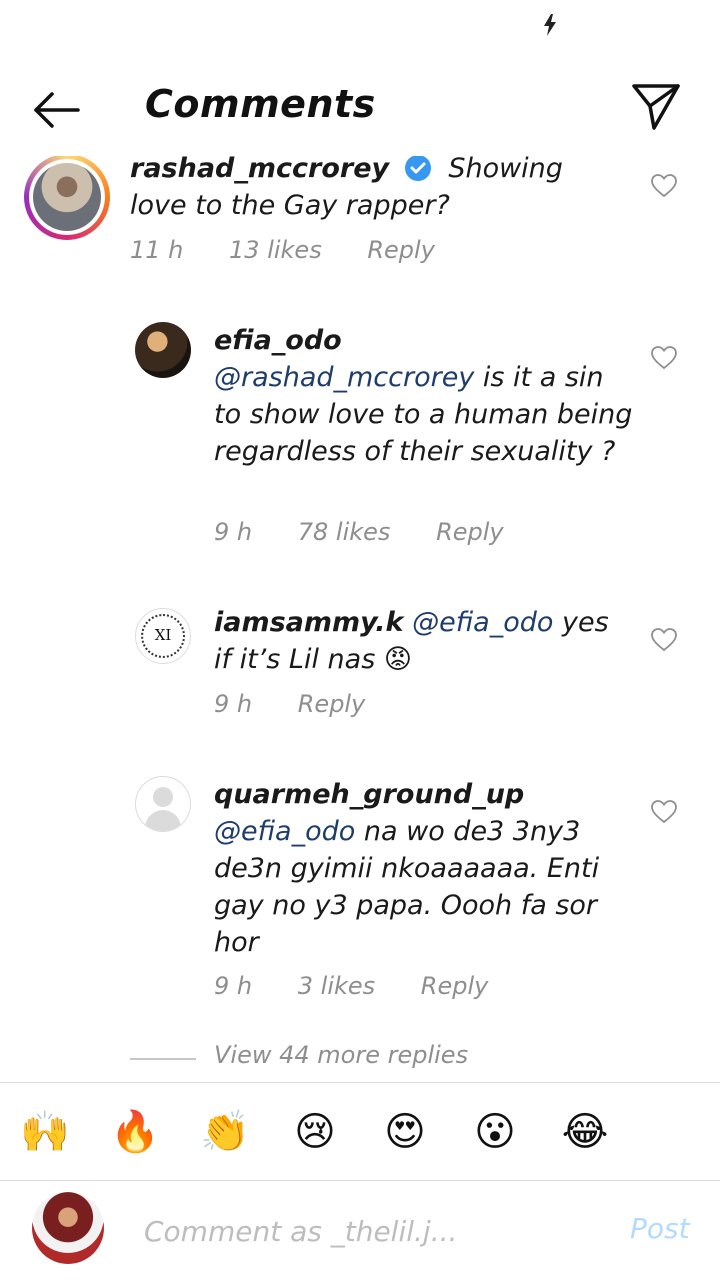 The width and height of the screenshot is (720, 1280). What do you see at coordinates (341, 1055) in the screenshot?
I see `view-more-label: View 44 more replies` at bounding box center [341, 1055].